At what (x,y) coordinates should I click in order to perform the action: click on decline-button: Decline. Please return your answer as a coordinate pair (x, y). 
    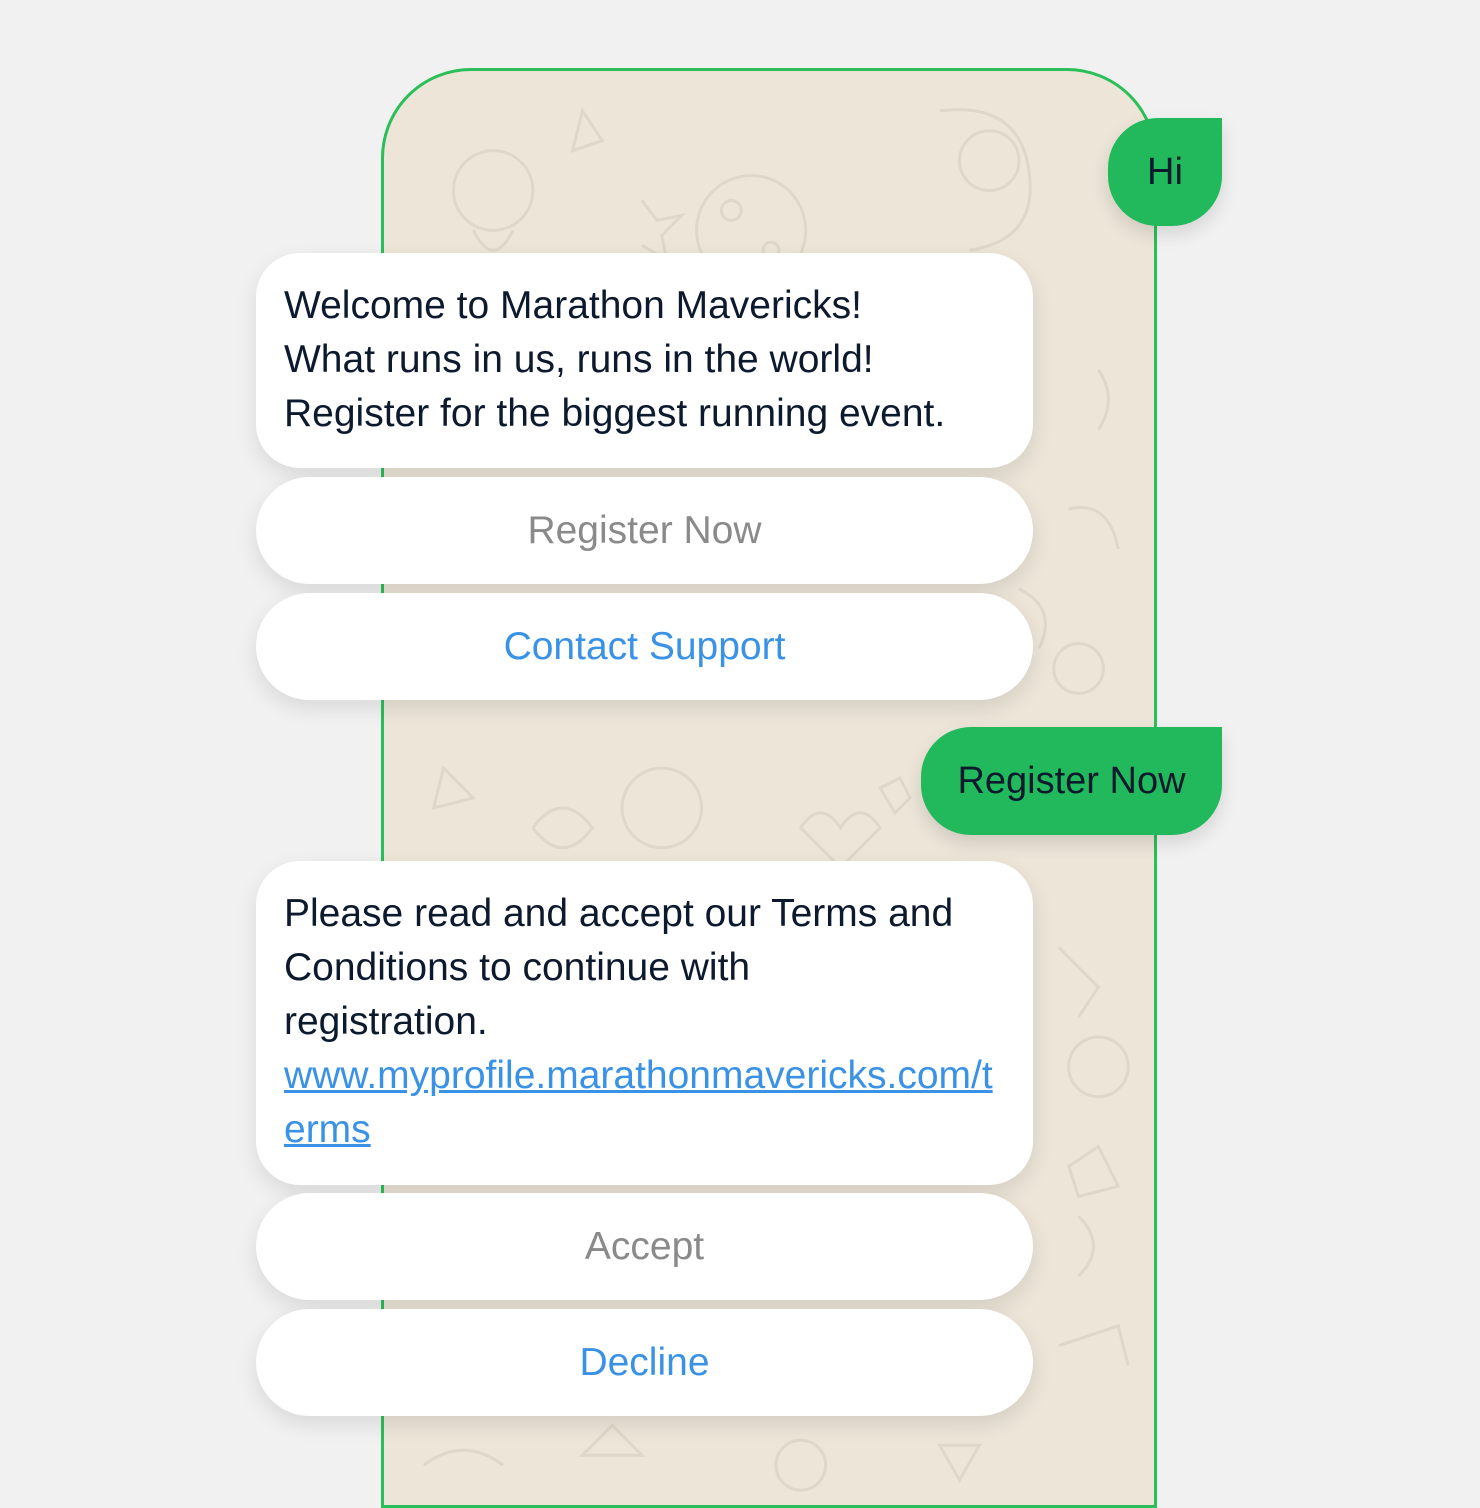
    Looking at the image, I should click on (644, 1362).